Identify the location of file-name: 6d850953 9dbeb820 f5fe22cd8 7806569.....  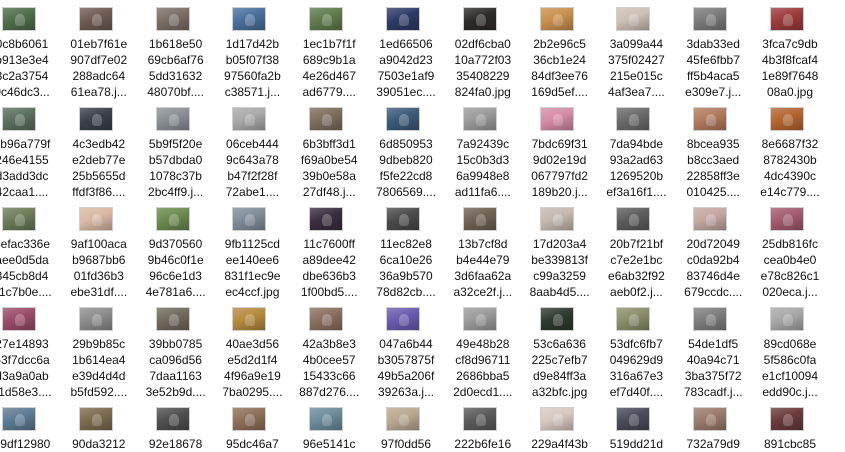
(406, 168).